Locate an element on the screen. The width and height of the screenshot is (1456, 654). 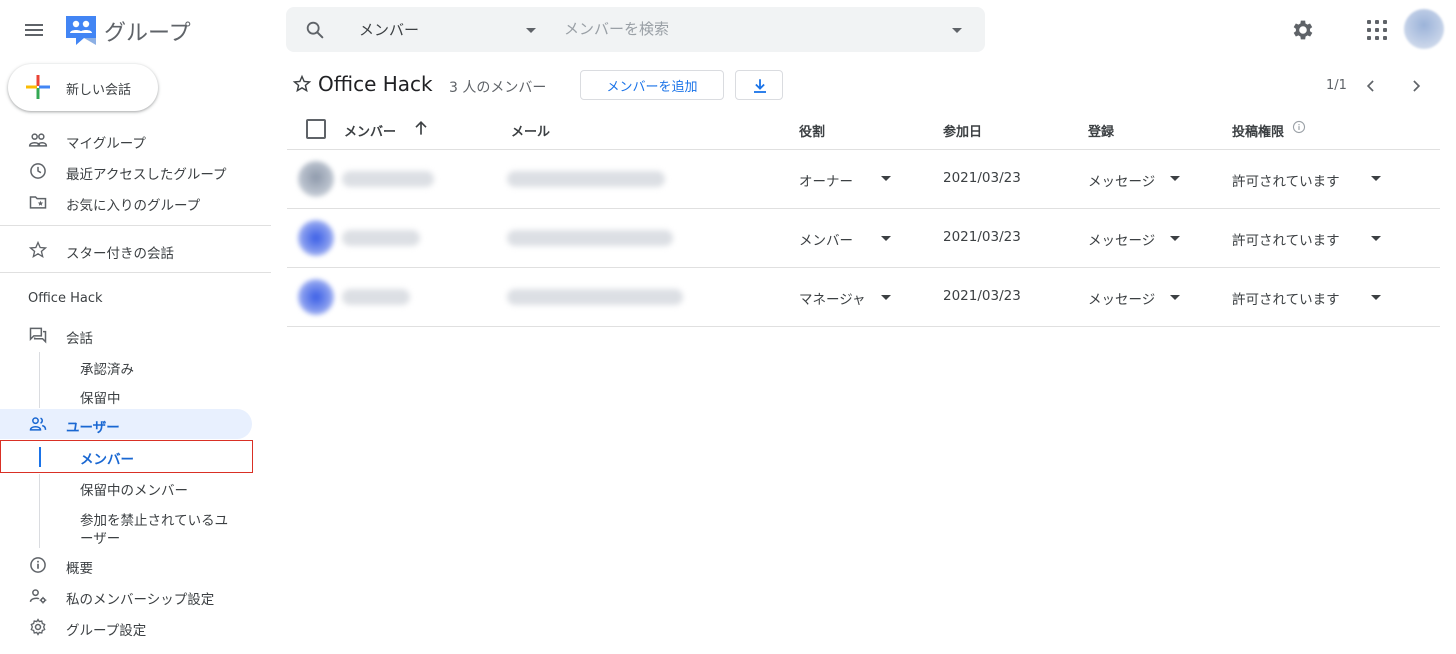
gear-icon is located at coordinates (38, 627).